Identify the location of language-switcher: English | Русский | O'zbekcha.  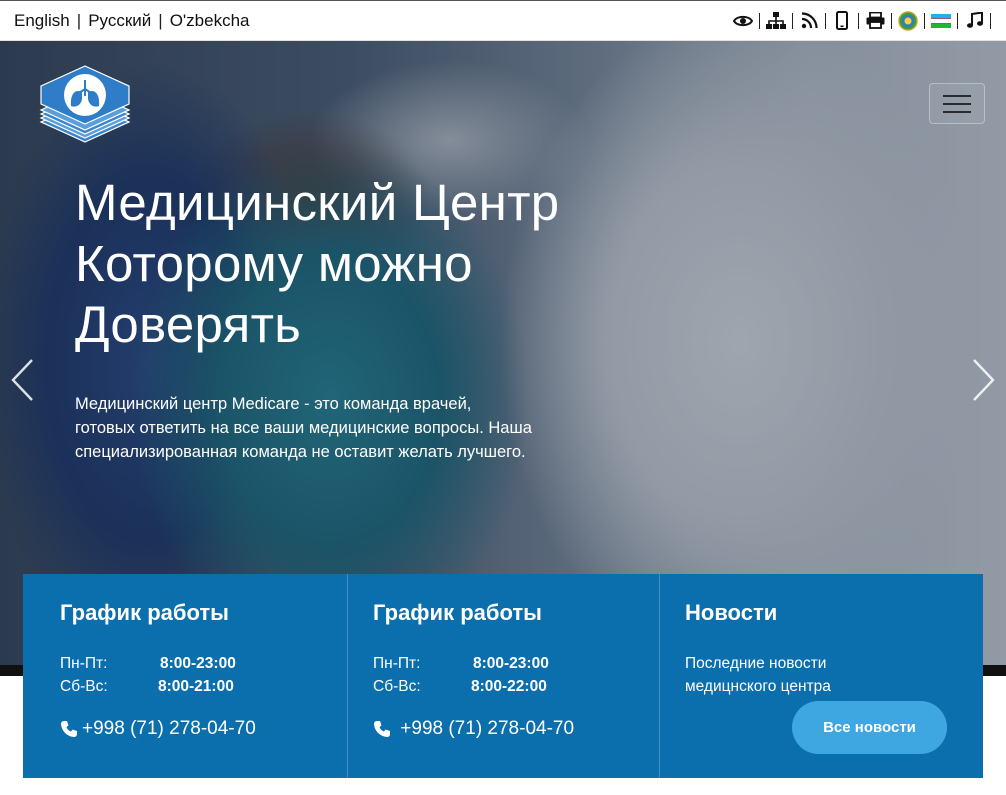
(131, 21).